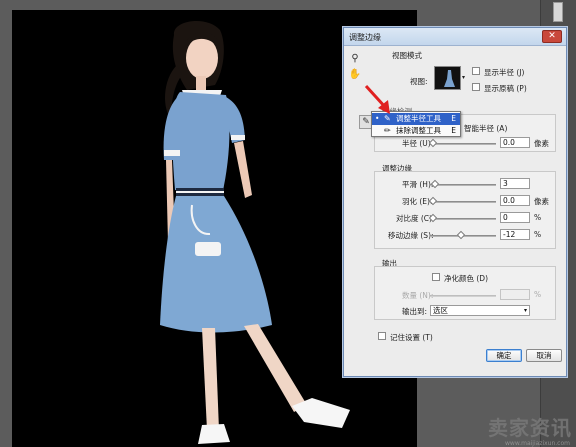 This screenshot has height=447, width=576. Describe the element at coordinates (515, 217) in the screenshot. I see `contrast-input: 0` at that location.